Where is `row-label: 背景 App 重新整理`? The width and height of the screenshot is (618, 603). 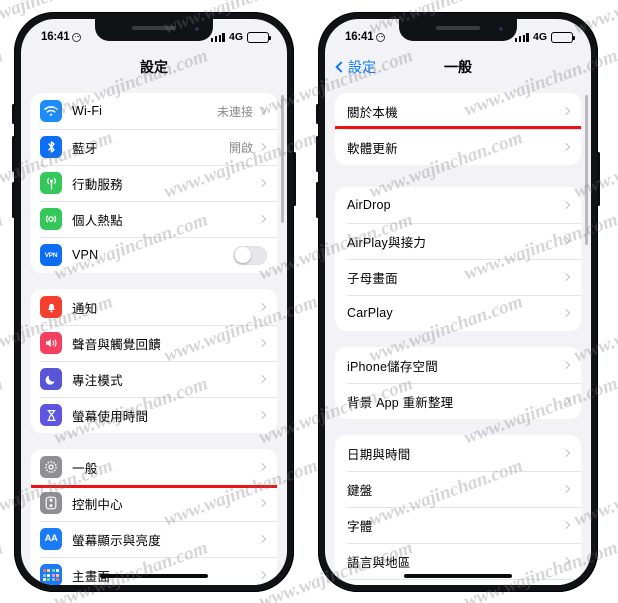
row-label: 背景 App 重新整理 is located at coordinates (400, 402).